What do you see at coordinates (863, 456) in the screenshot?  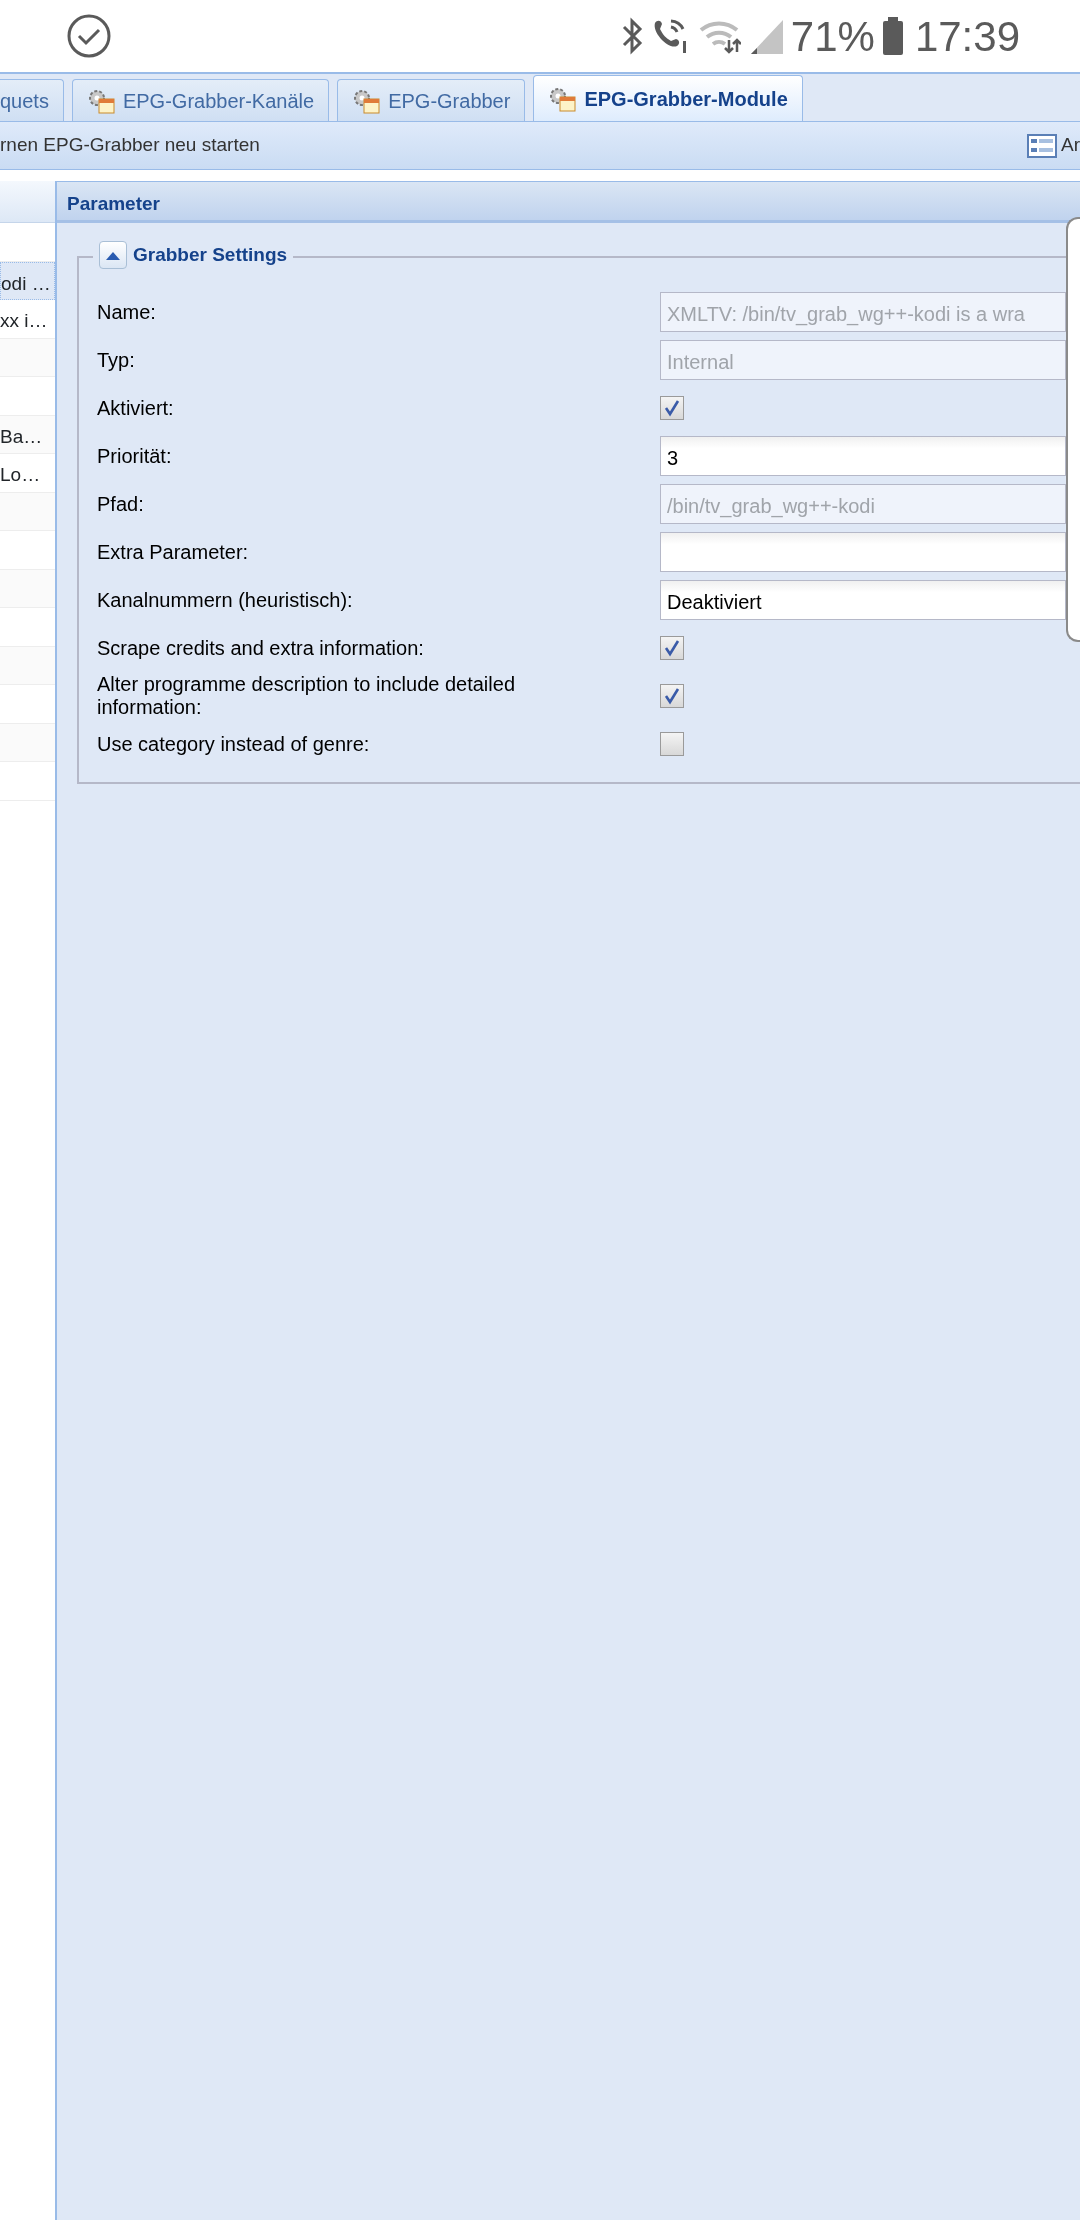 I see `input-field: 3` at bounding box center [863, 456].